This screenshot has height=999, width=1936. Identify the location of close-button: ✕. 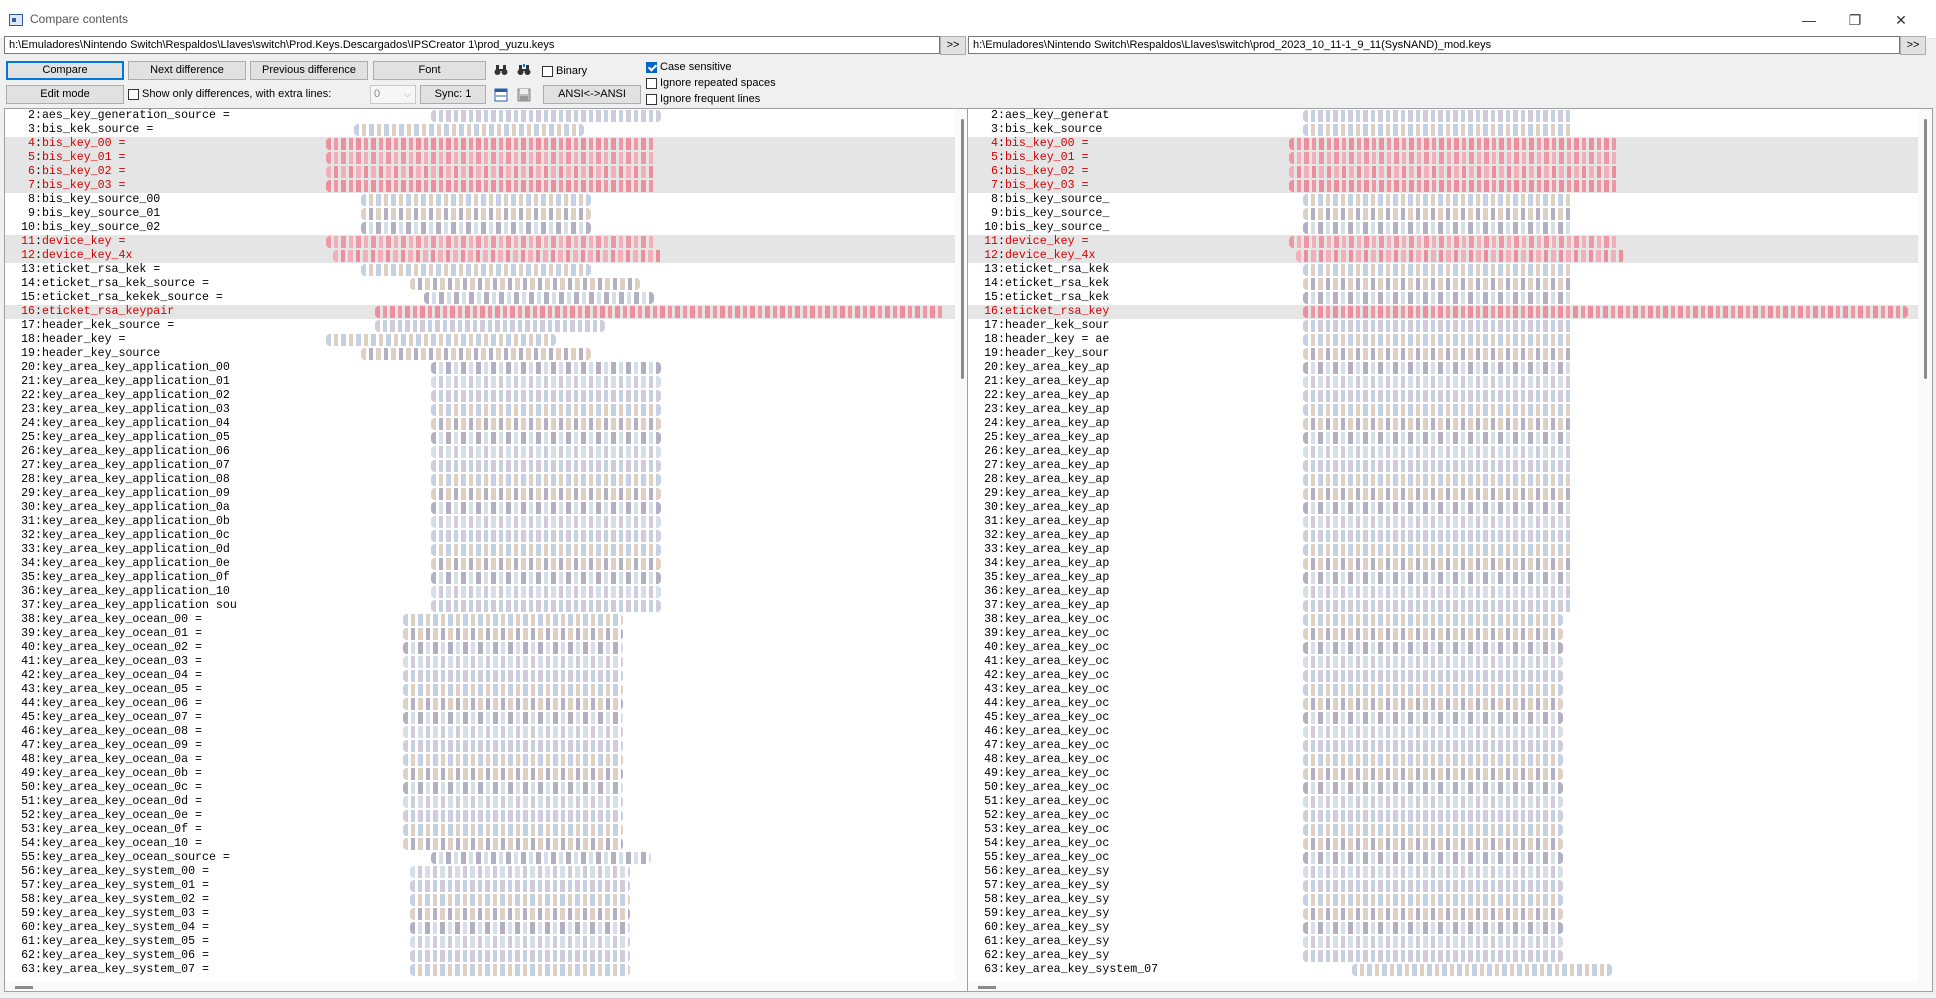
(1901, 20).